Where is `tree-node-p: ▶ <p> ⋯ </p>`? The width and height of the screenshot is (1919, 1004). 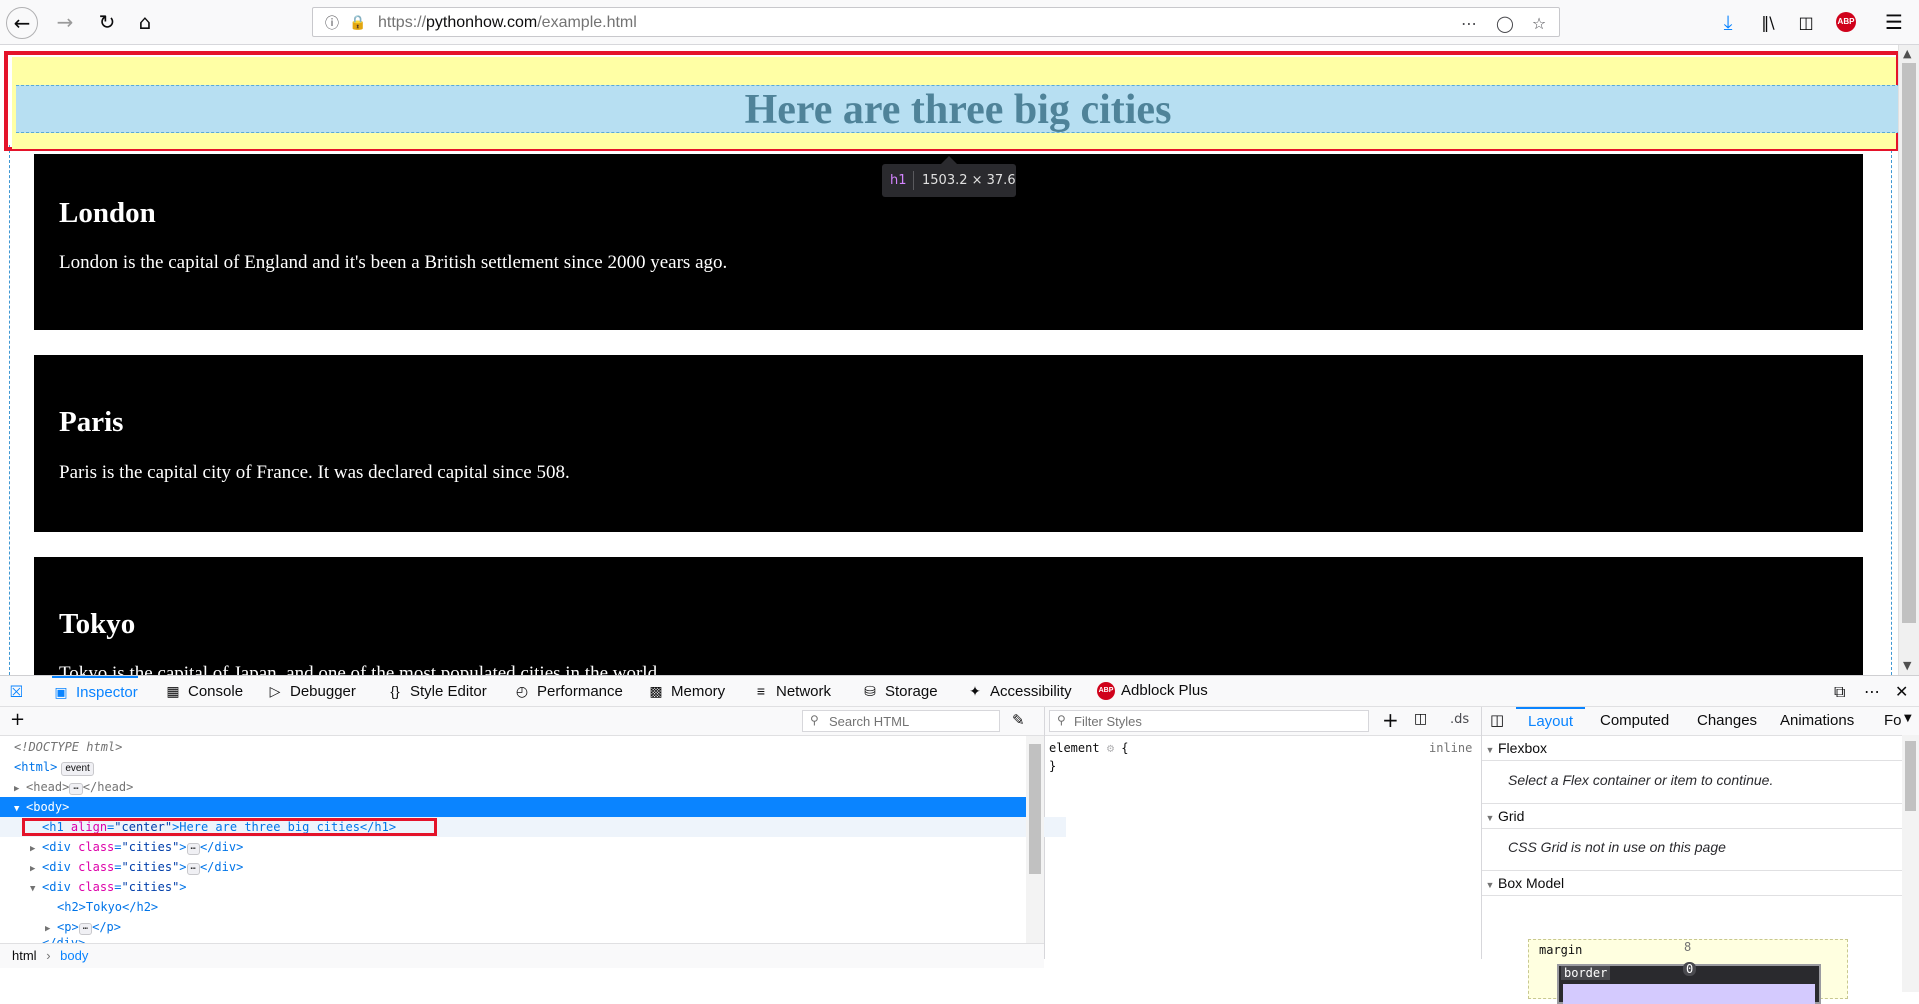
tree-node-p: ▶ <p> ⋯ </p> is located at coordinates (534, 927).